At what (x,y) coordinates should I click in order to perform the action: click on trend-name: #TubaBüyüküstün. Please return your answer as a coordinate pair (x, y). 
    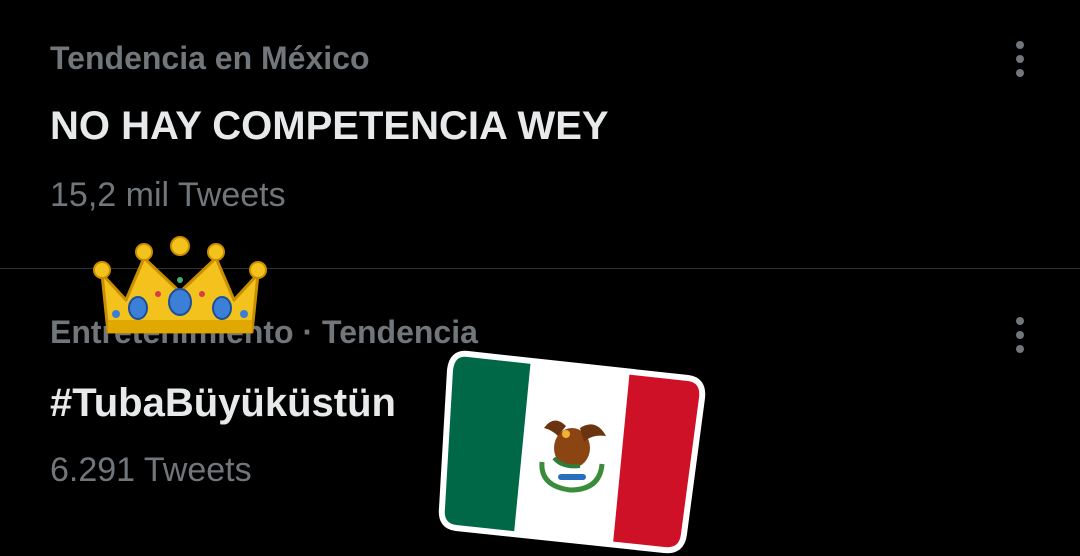
    Looking at the image, I should click on (223, 403).